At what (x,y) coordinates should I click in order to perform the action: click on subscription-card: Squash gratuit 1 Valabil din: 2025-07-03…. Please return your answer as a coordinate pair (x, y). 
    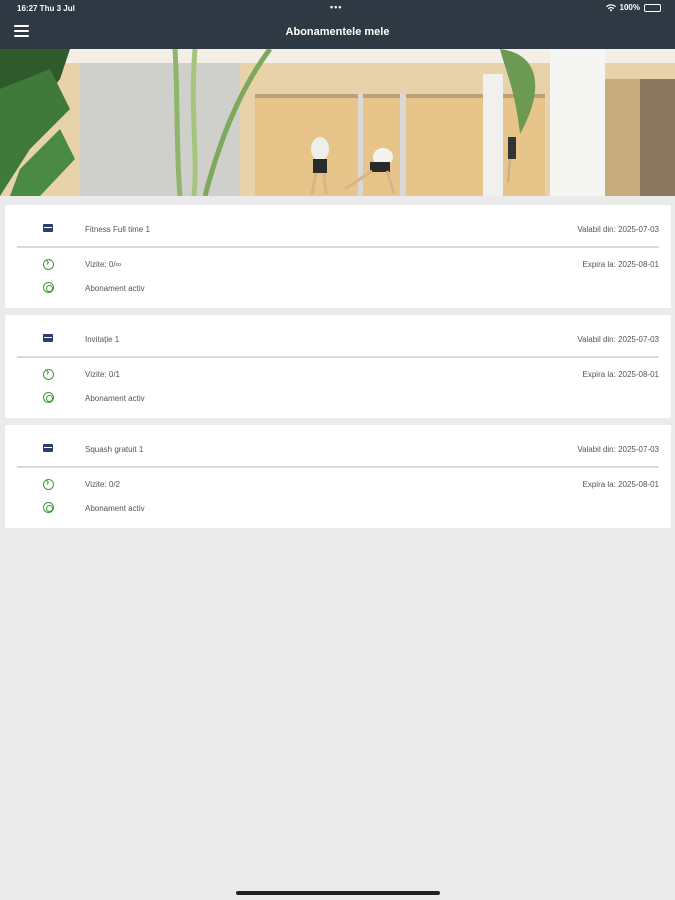
    Looking at the image, I should click on (338, 476).